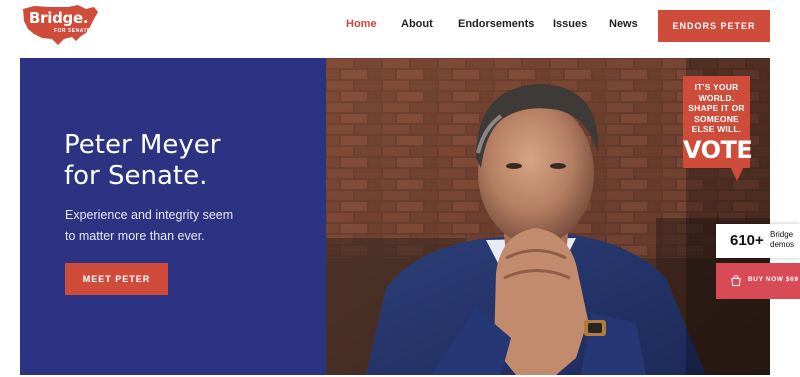 This screenshot has height=377, width=800. I want to click on buy-now-label: BUY NOW $69, so click(773, 279).